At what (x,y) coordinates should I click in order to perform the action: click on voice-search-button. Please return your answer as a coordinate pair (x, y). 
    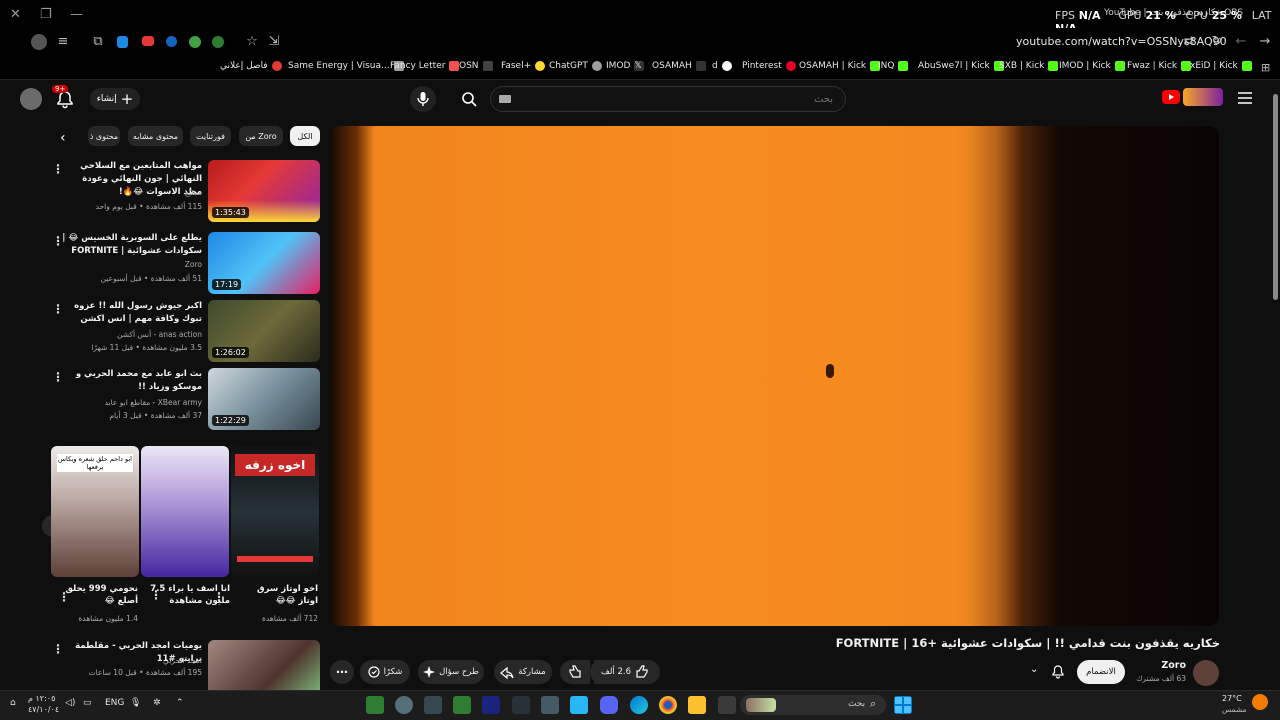
    Looking at the image, I should click on (423, 99).